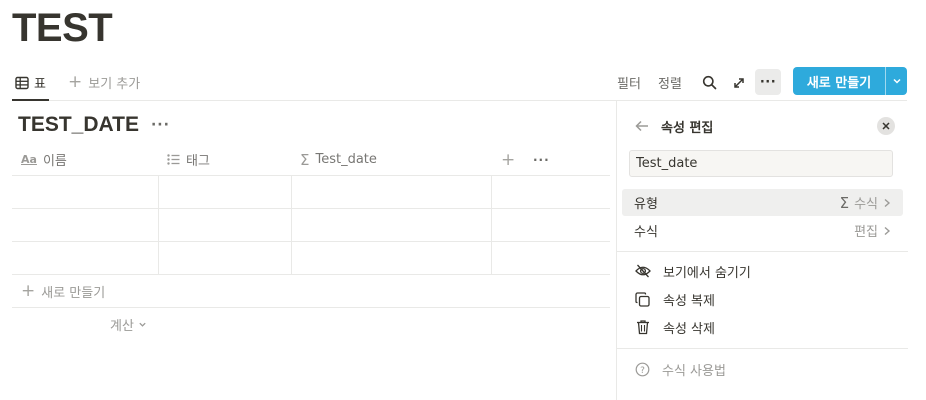 The height and width of the screenshot is (400, 926). I want to click on add-view-button: + 보기 추가, so click(104, 82).